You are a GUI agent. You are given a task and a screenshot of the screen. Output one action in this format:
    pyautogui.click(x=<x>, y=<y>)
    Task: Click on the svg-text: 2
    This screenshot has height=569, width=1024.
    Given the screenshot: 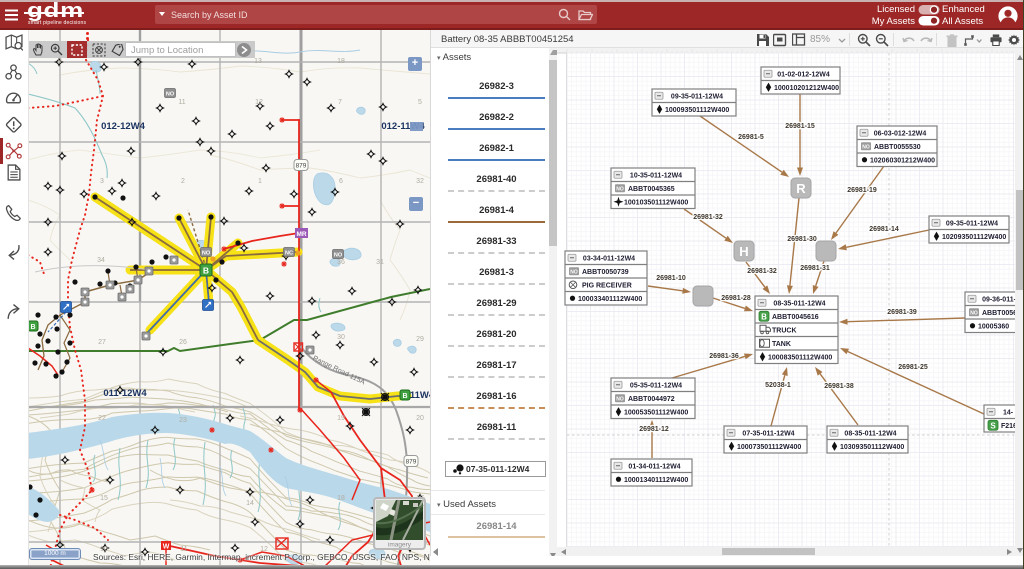 What is the action you would take?
    pyautogui.click(x=183, y=181)
    